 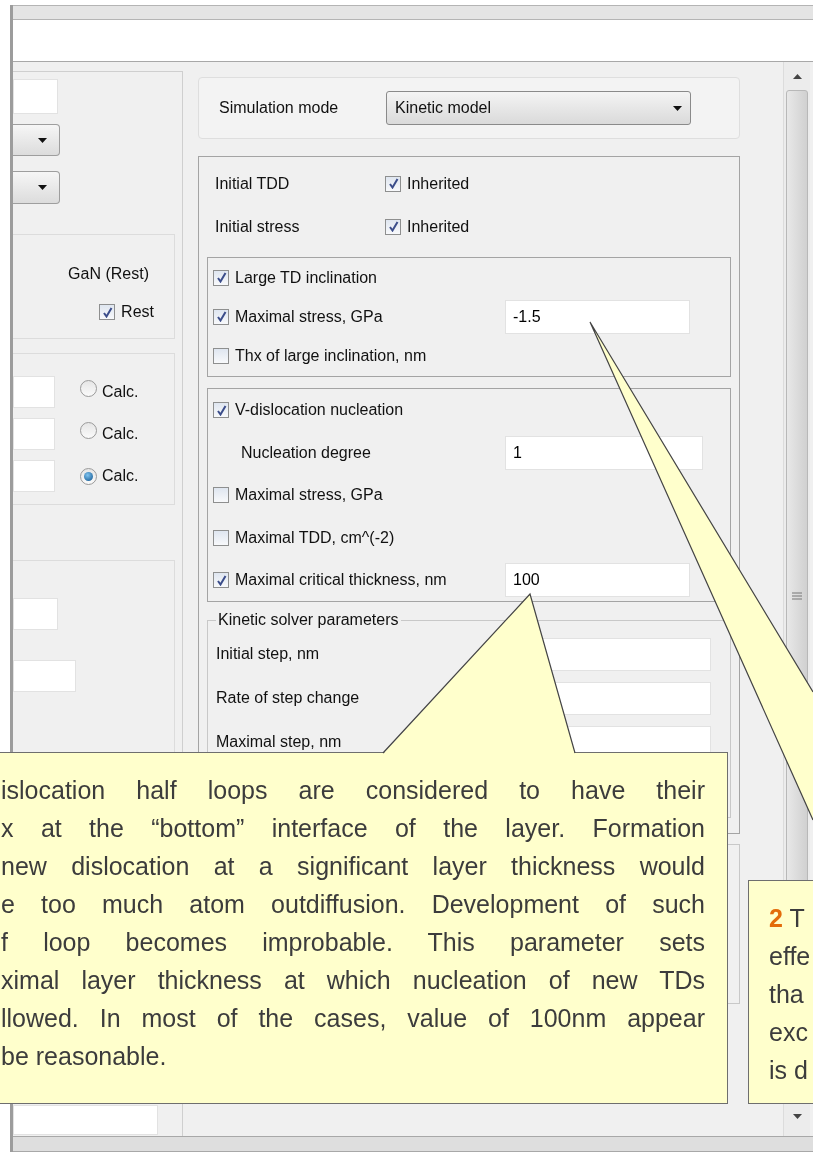 What do you see at coordinates (341, 580) in the screenshot?
I see `checkbox-label: Maximal critical thickness, nm` at bounding box center [341, 580].